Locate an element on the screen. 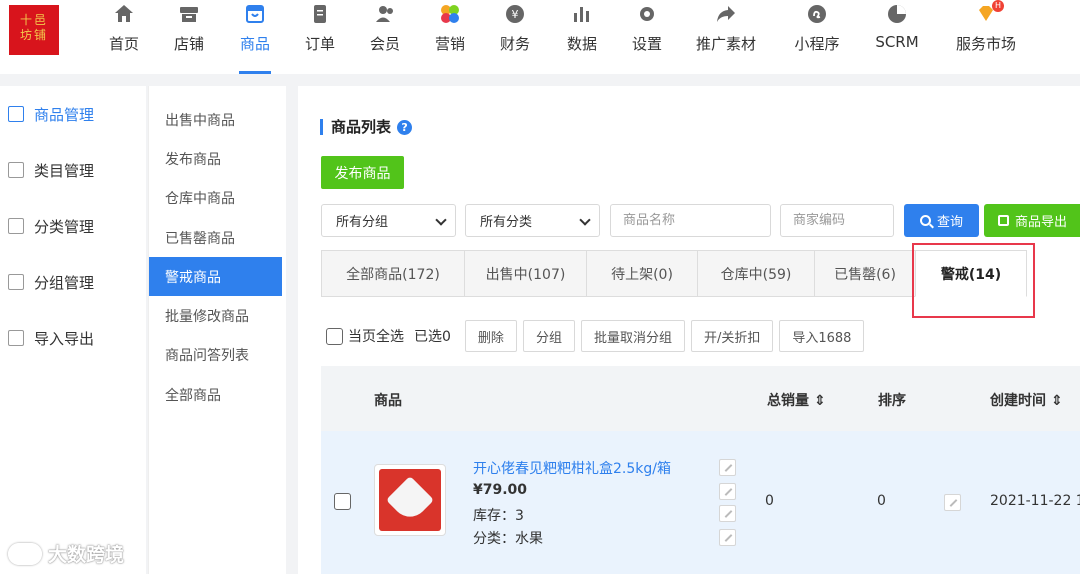 The width and height of the screenshot is (1080, 574). edit-category-icon is located at coordinates (727, 537).